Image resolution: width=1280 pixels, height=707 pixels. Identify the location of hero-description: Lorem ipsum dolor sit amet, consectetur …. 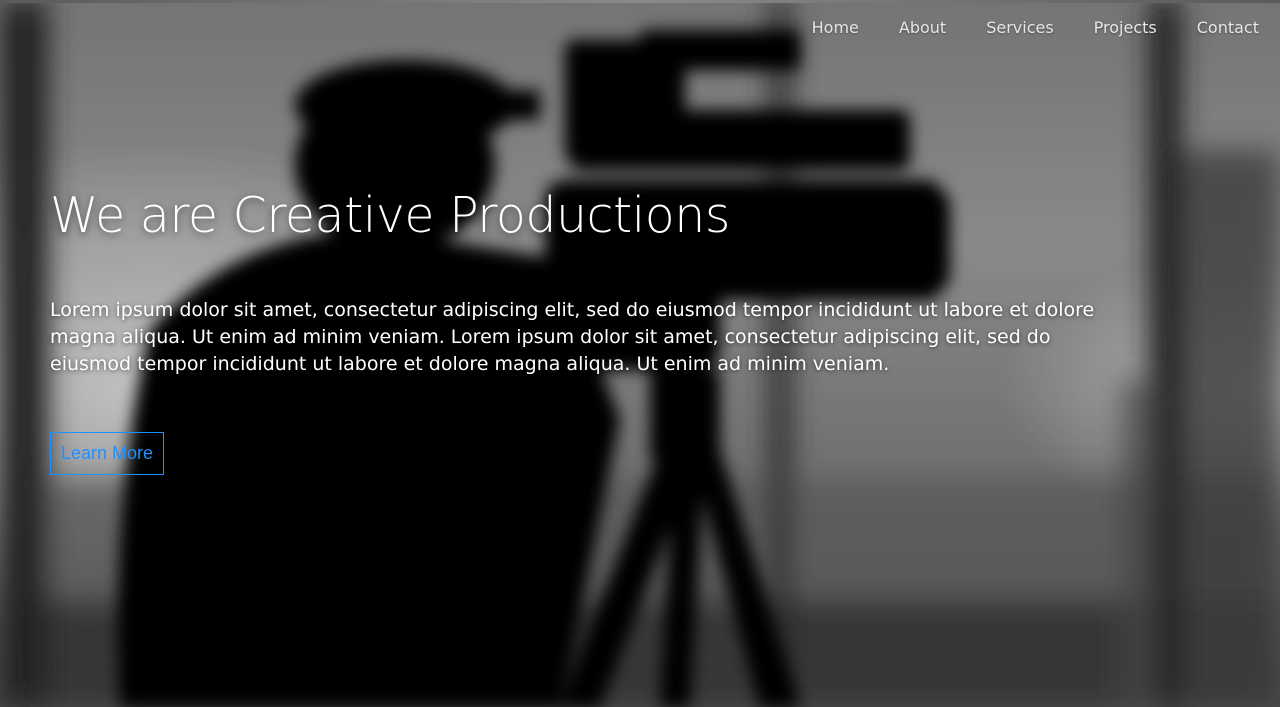
(572, 337).